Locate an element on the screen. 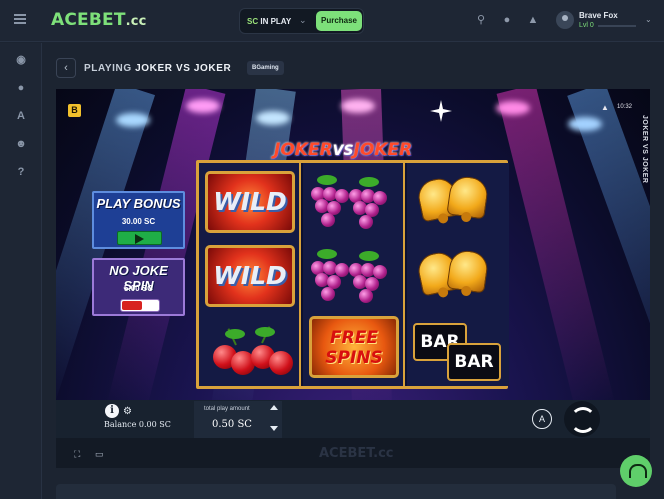 The image size is (664, 499). user-level: Lvl 0 is located at coordinates (586, 25).